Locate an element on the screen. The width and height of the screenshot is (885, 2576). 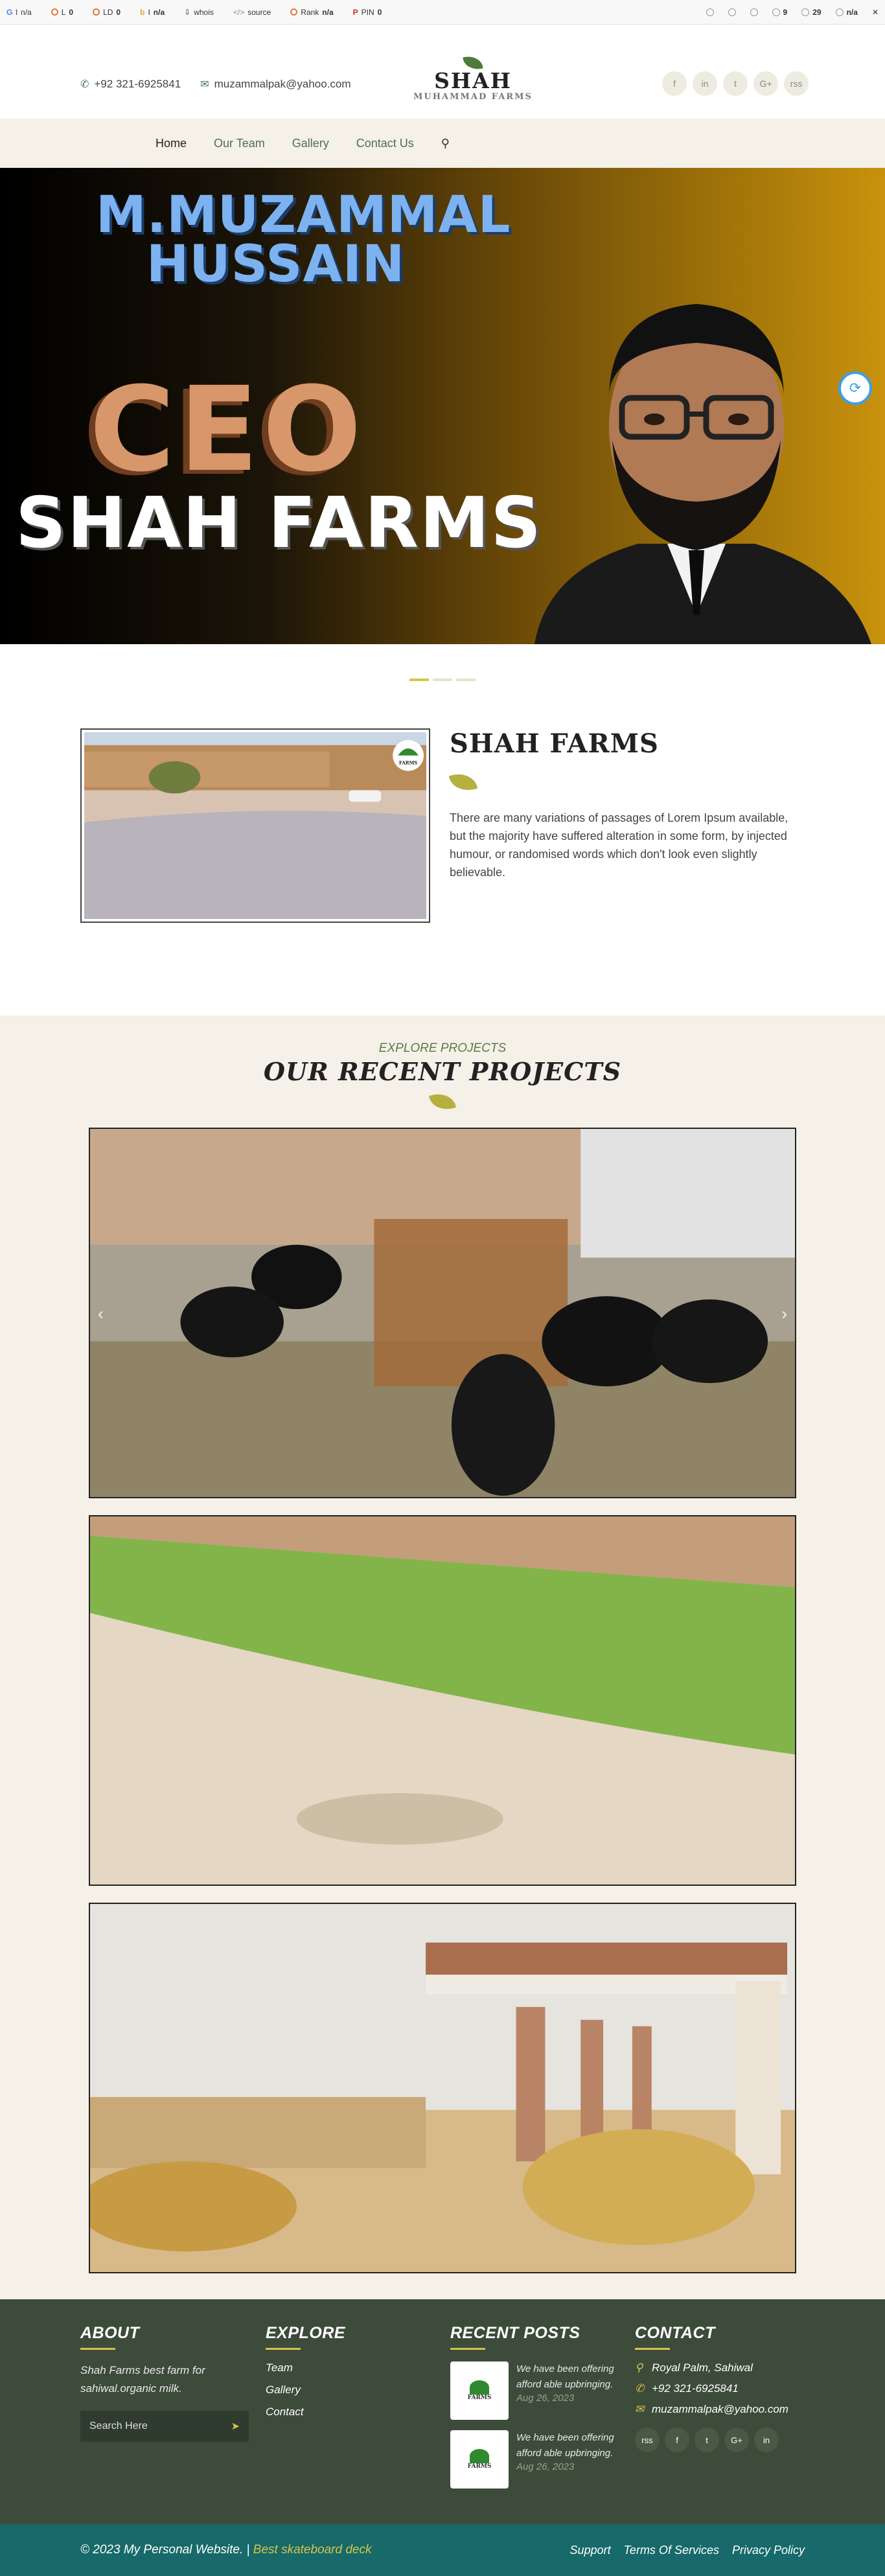
seo-item-google: G l n/a is located at coordinates (19, 13).